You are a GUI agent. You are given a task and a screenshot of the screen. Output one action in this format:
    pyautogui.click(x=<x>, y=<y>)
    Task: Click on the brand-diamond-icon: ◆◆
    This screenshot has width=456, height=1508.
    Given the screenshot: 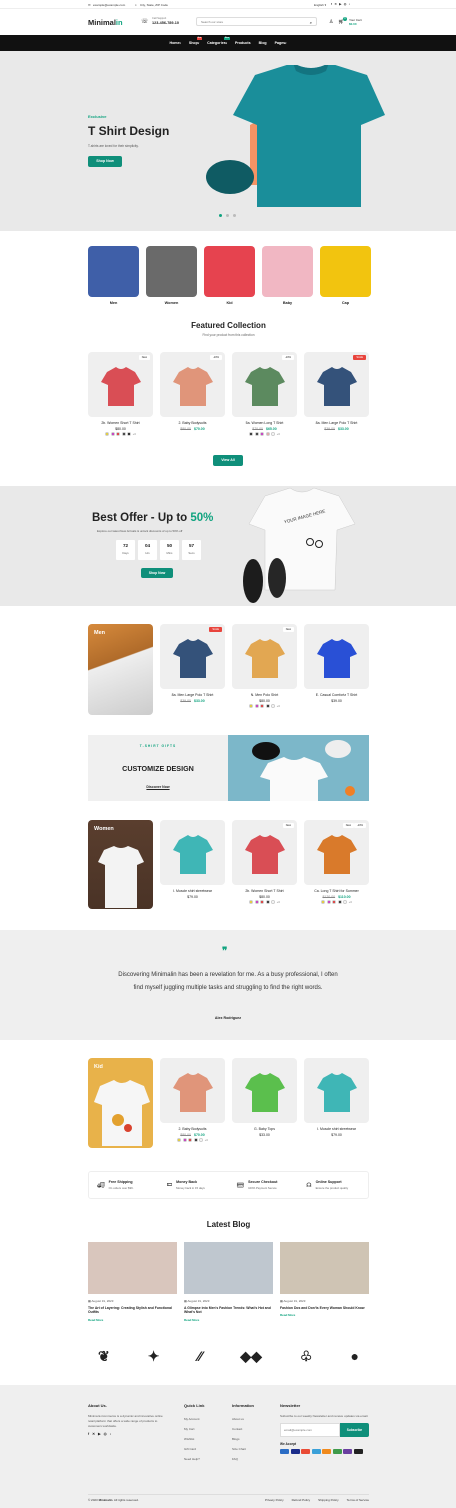 What is the action you would take?
    pyautogui.click(x=251, y=1358)
    